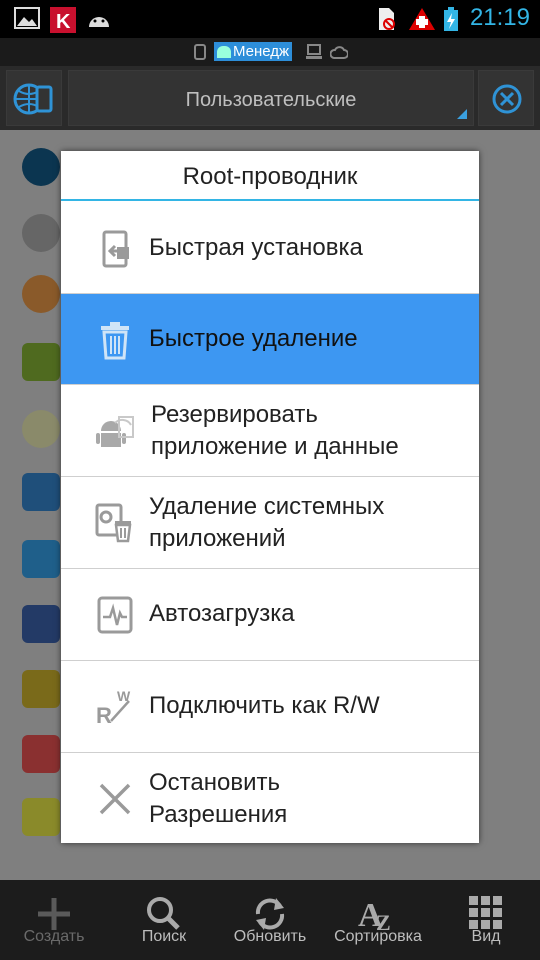 This screenshot has height=960, width=540. Describe the element at coordinates (104, 715) in the screenshot. I see `svg-text: R` at that location.